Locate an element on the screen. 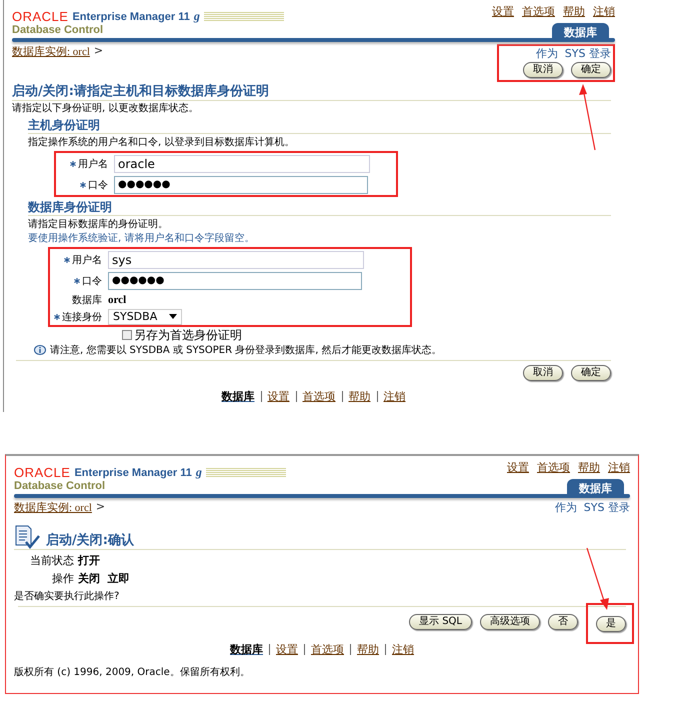 The height and width of the screenshot is (701, 694). question-text: 是否确实要执行此操作? is located at coordinates (67, 596).